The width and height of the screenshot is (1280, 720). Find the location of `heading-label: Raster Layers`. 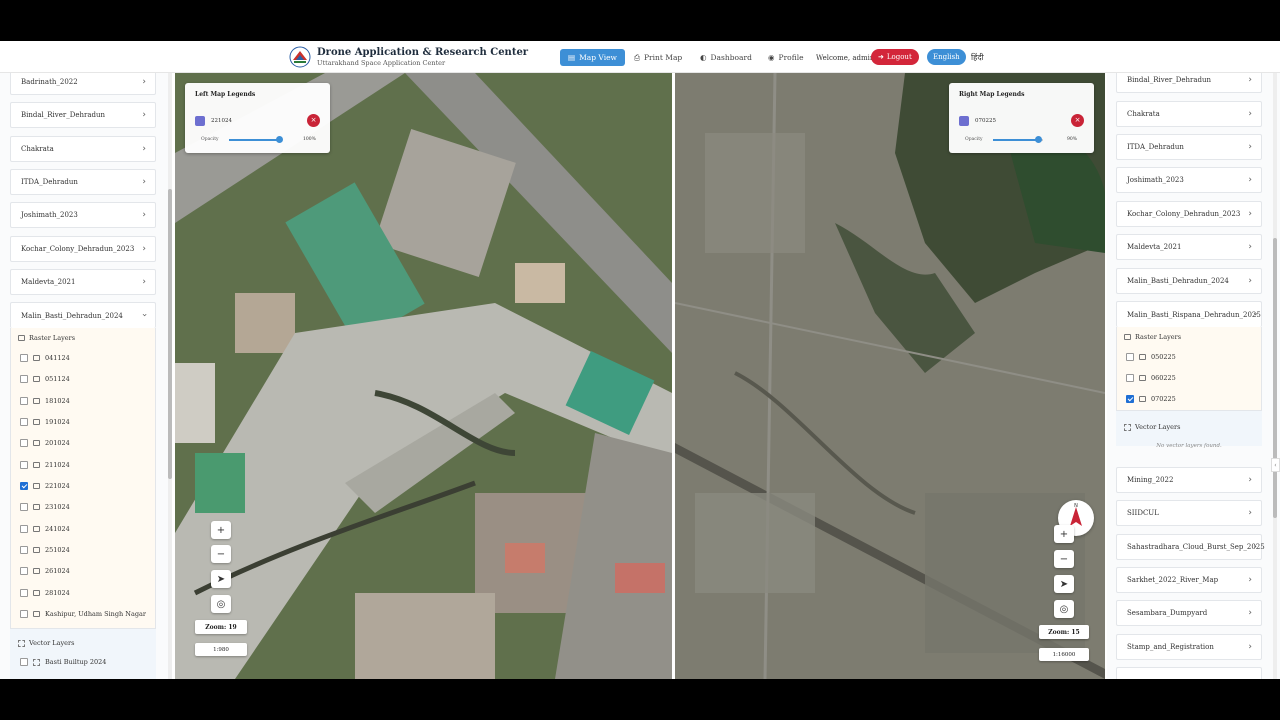

heading-label: Raster Layers is located at coordinates (52, 338).